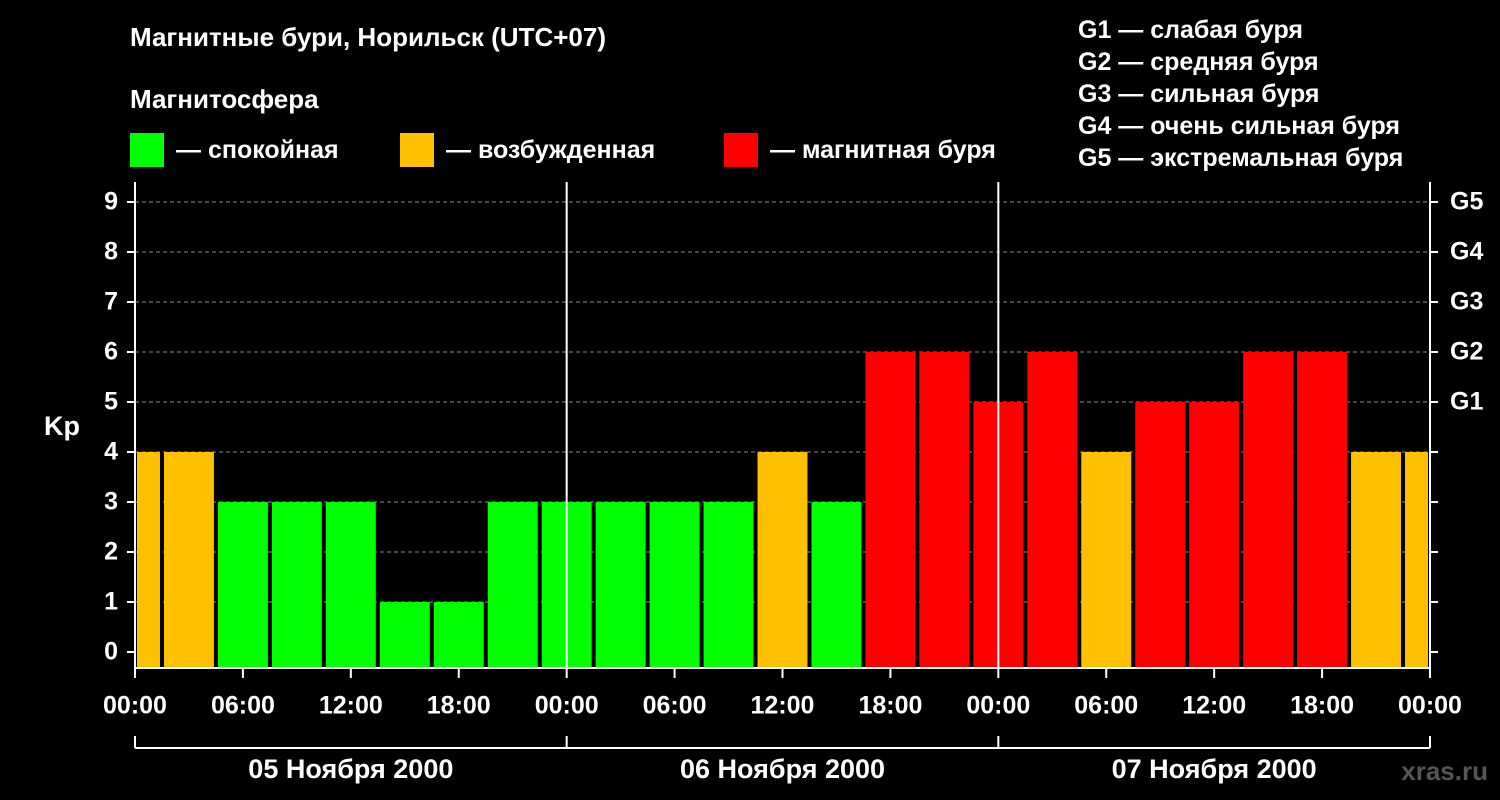  I want to click on day-label: 07 Ноября 2000, so click(1214, 769).